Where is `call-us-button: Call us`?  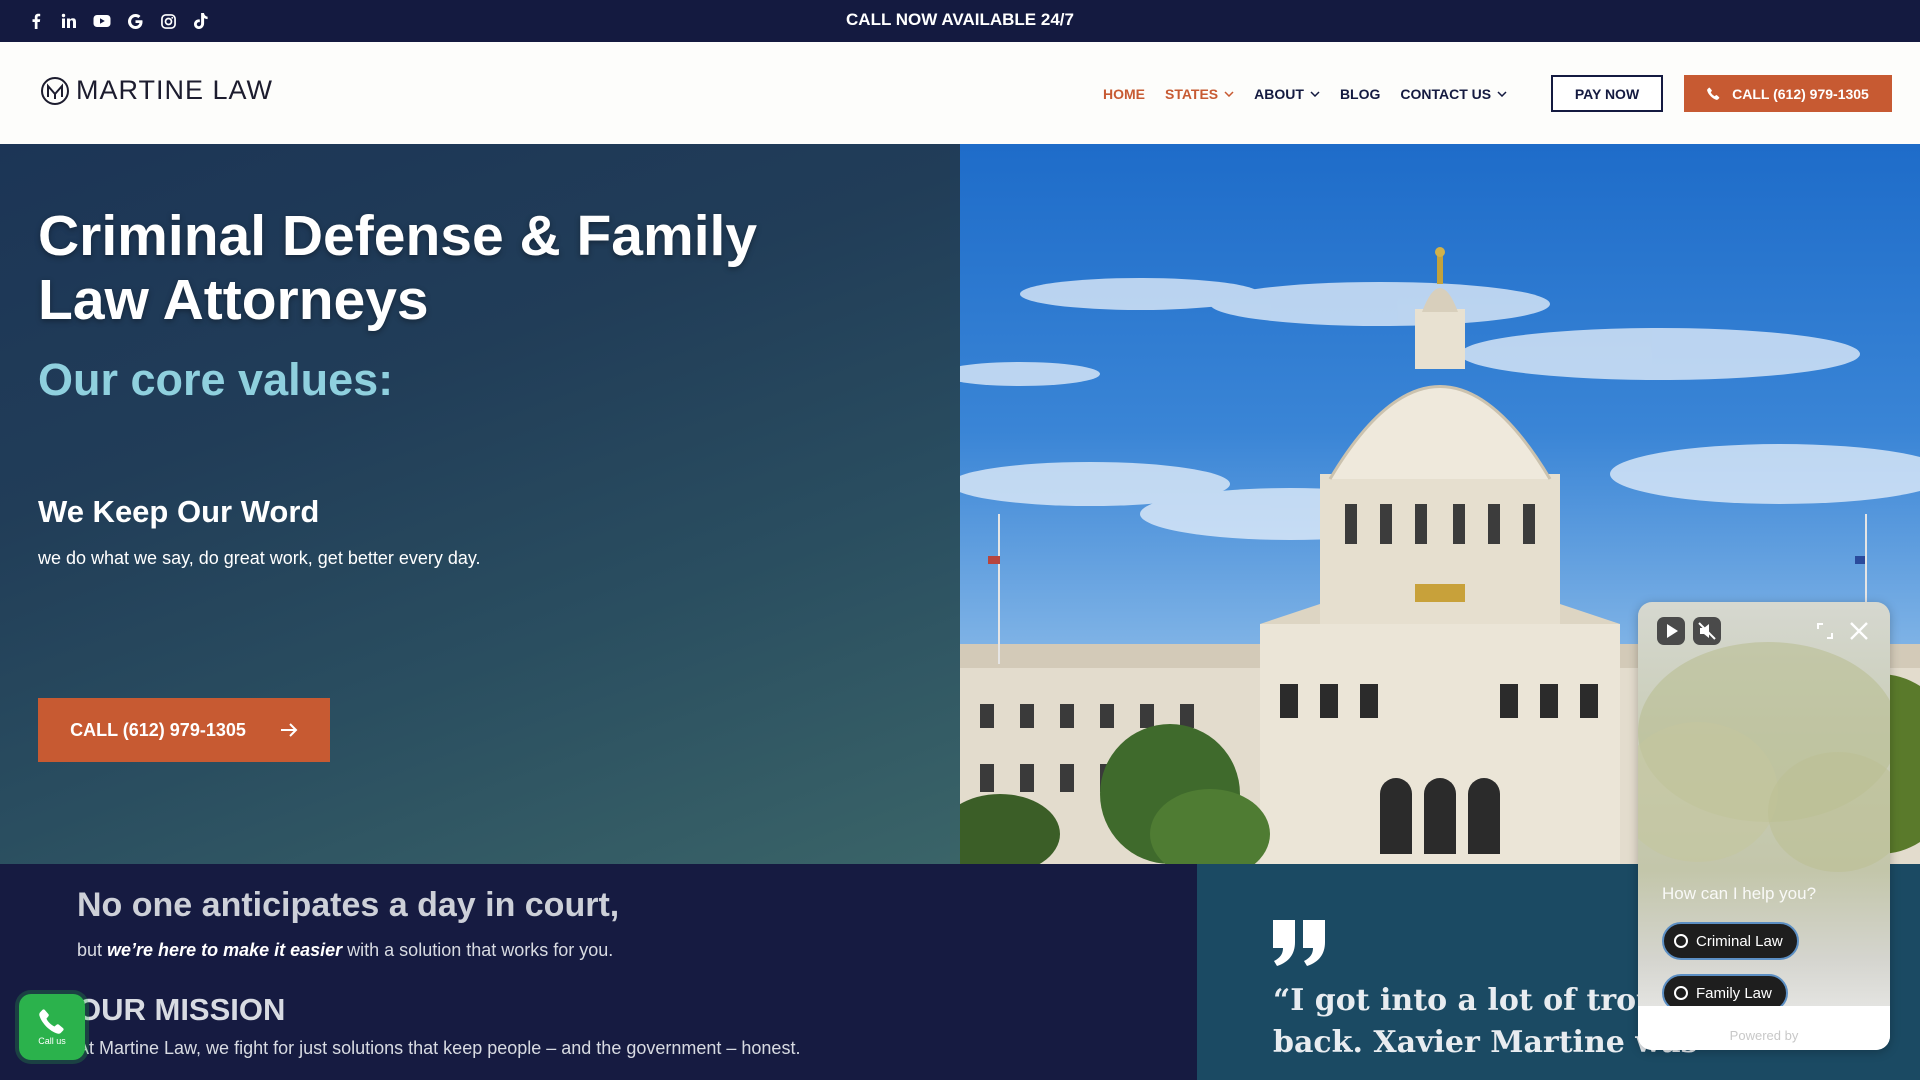 call-us-button: Call us is located at coordinates (52, 1027).